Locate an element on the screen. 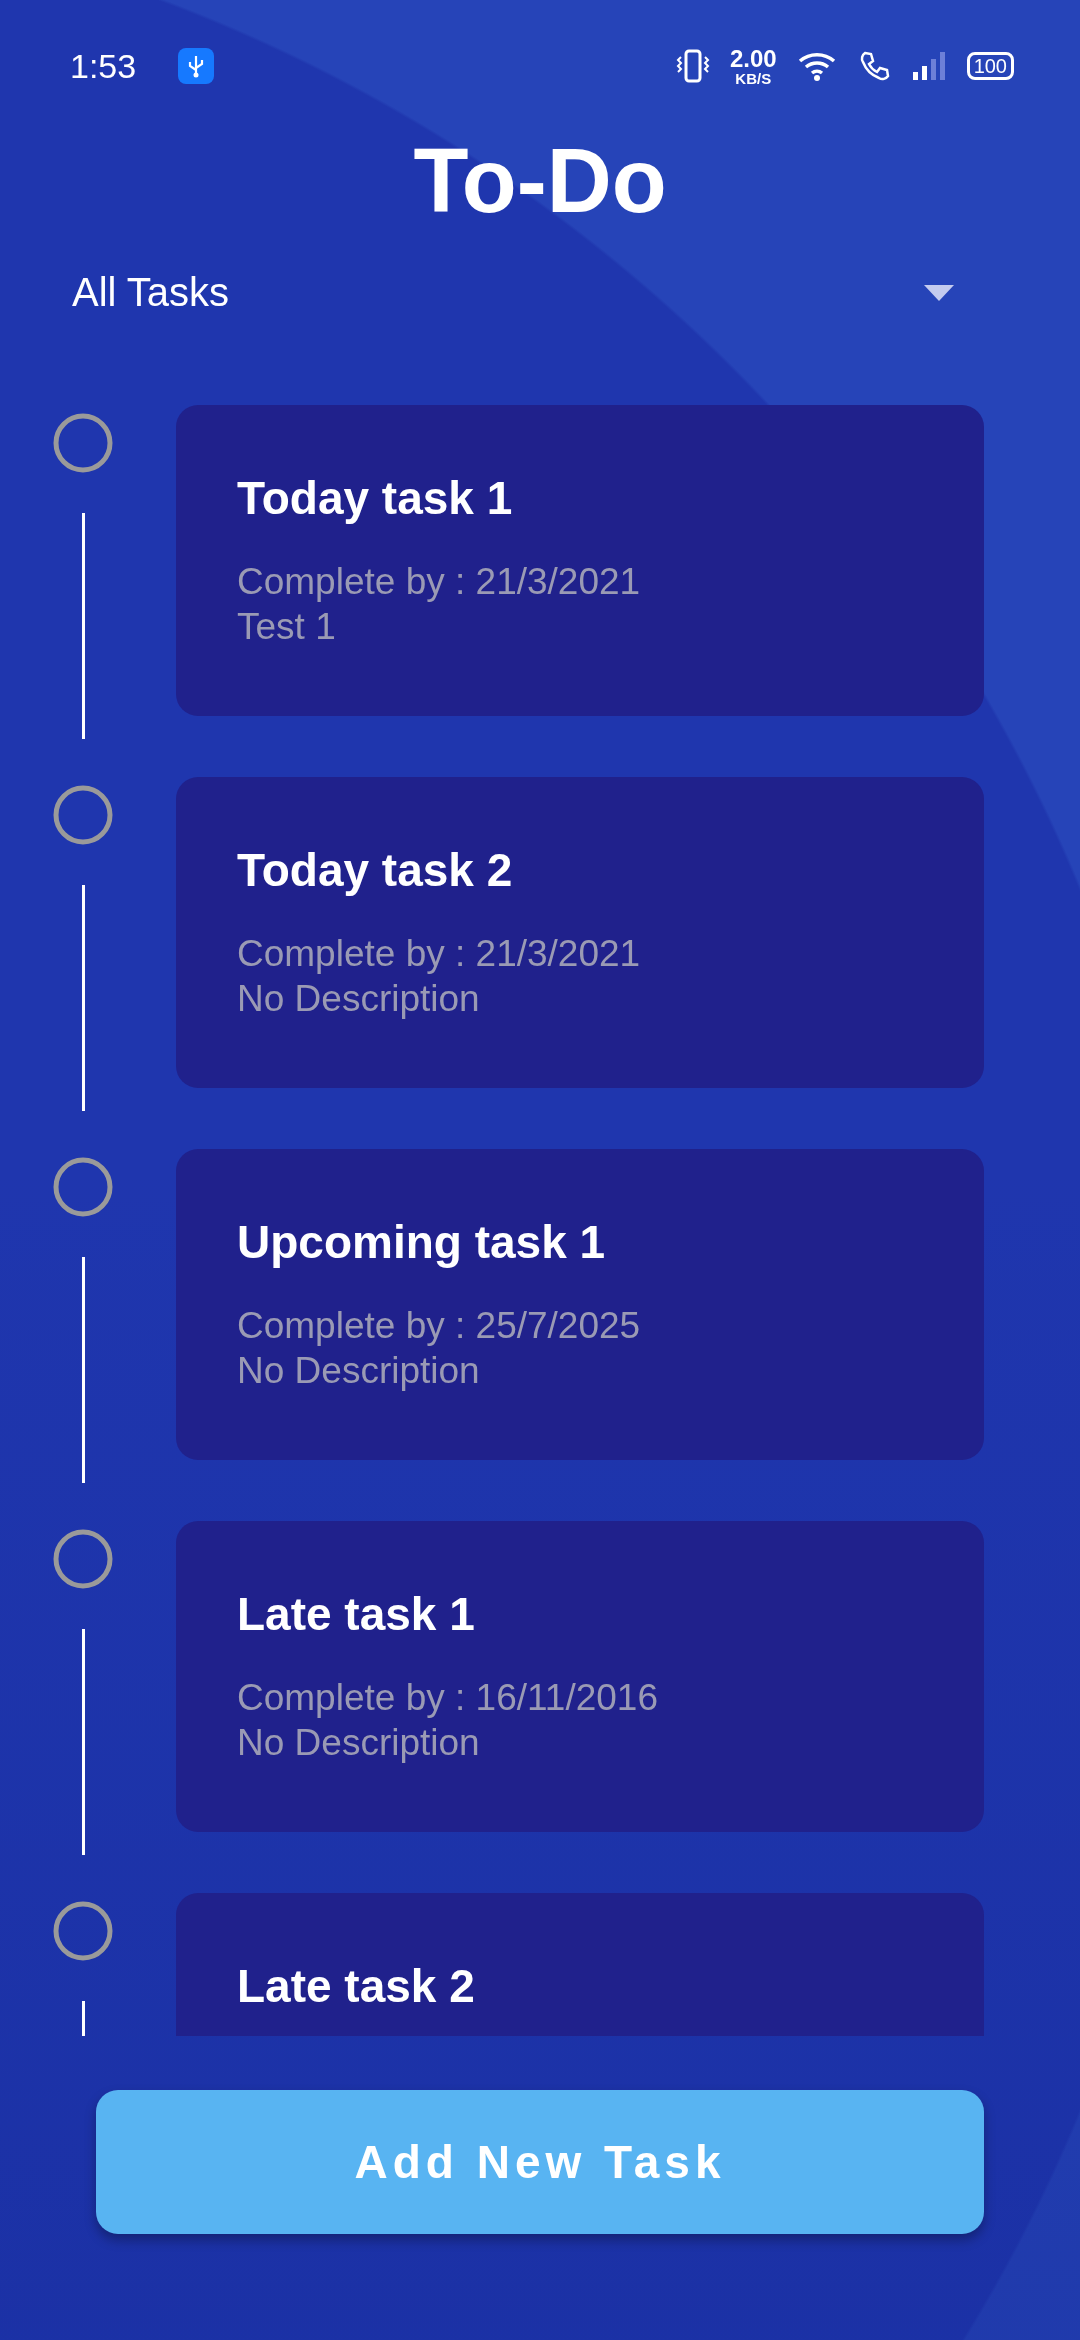 The width and height of the screenshot is (1080, 2340). signal-icon is located at coordinates (928, 66).